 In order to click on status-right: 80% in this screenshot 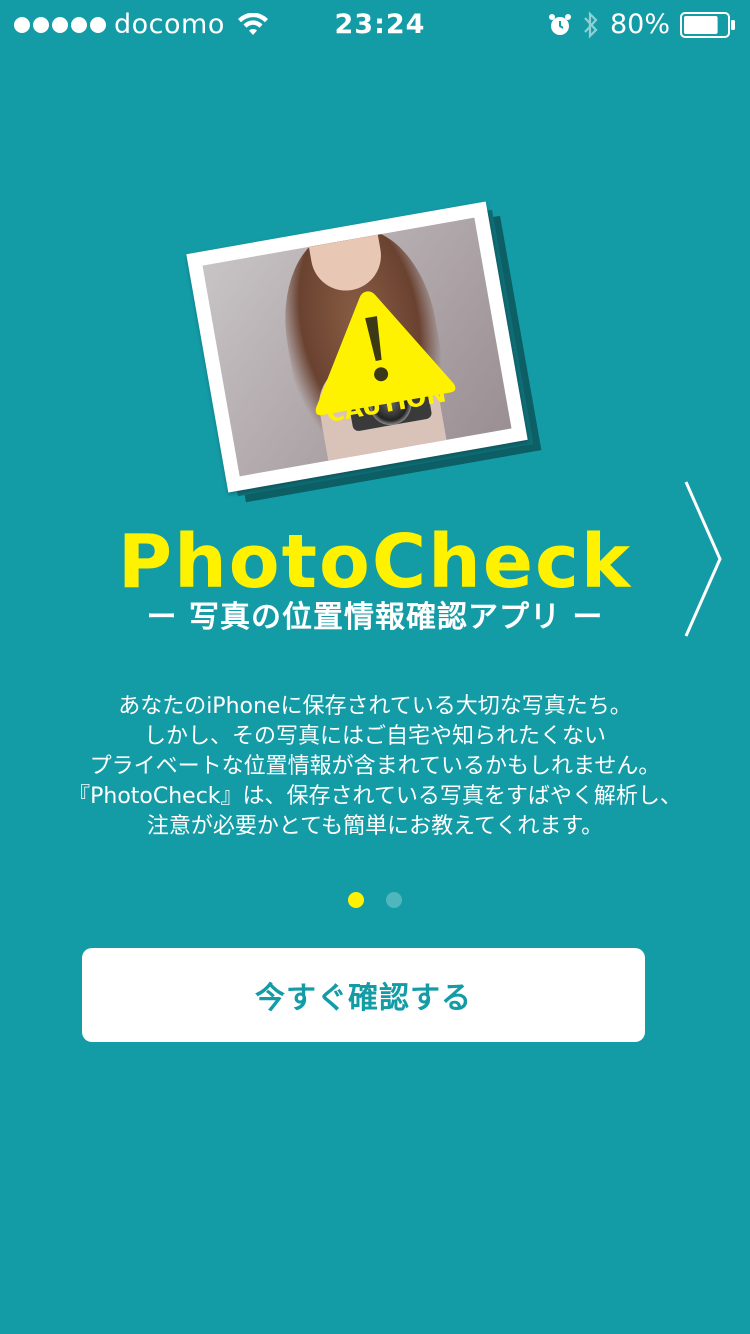, I will do `click(642, 24)`.